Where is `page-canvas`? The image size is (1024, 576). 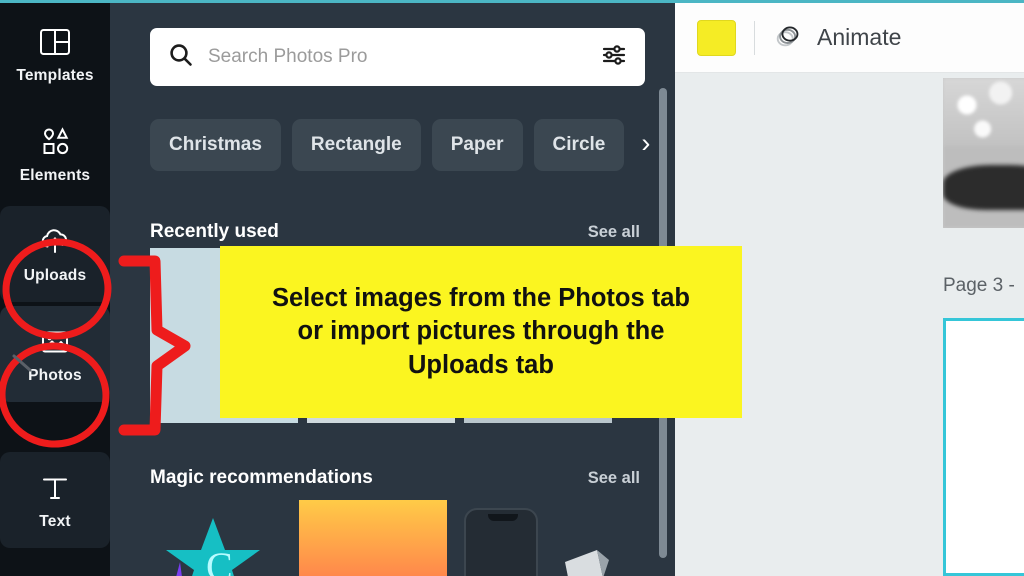
page-canvas is located at coordinates (983, 447).